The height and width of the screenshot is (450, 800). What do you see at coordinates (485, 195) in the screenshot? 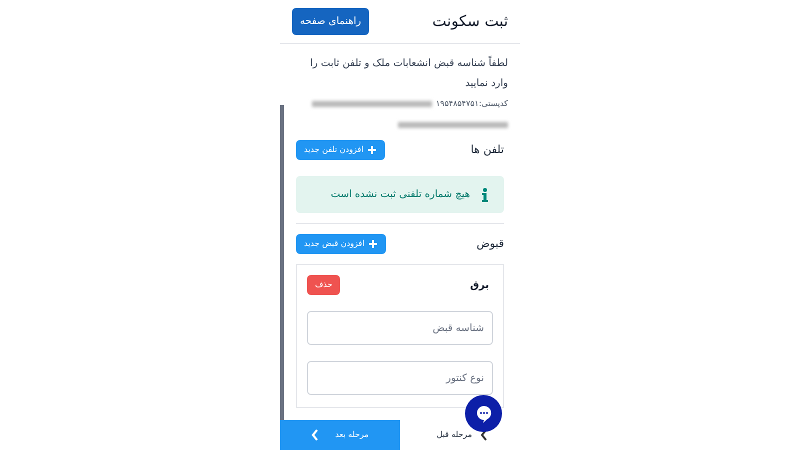
I see `info-icon` at bounding box center [485, 195].